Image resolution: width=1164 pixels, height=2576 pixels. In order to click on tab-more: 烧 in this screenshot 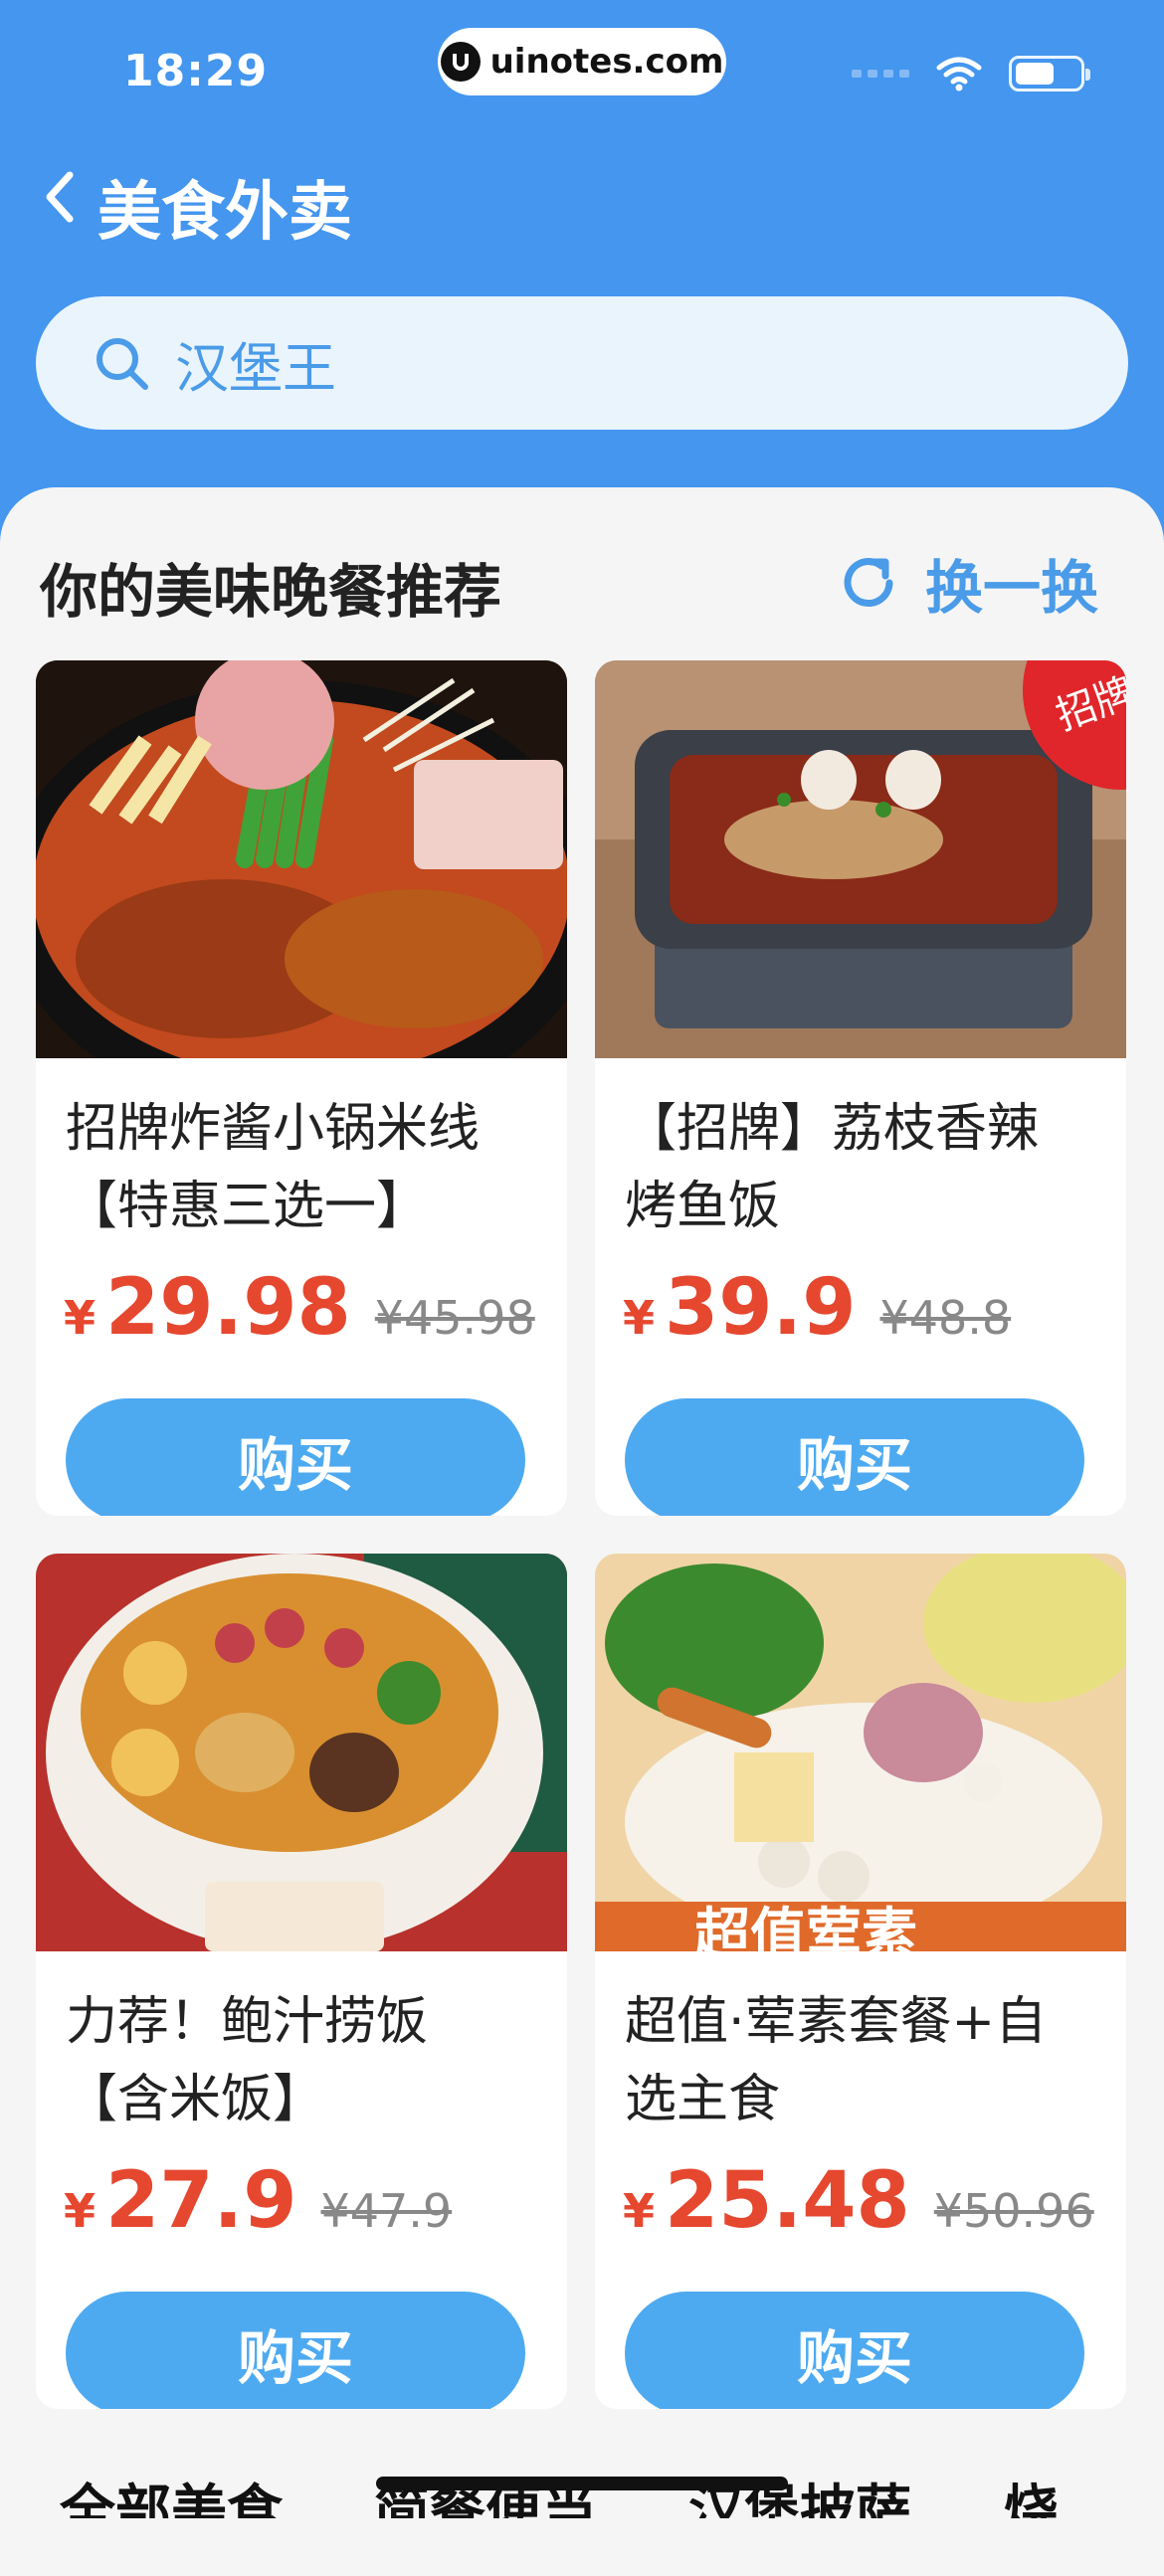, I will do `click(1031, 2492)`.